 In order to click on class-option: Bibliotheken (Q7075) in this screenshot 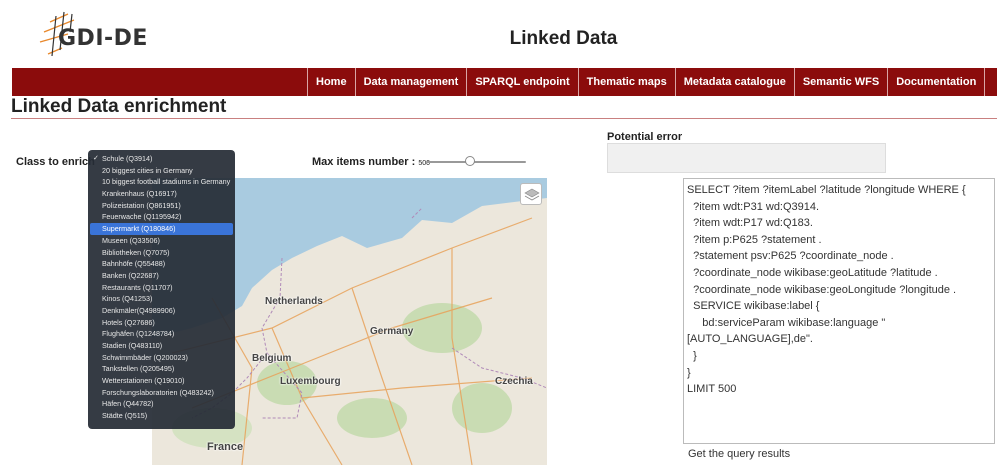, I will do `click(161, 253)`.